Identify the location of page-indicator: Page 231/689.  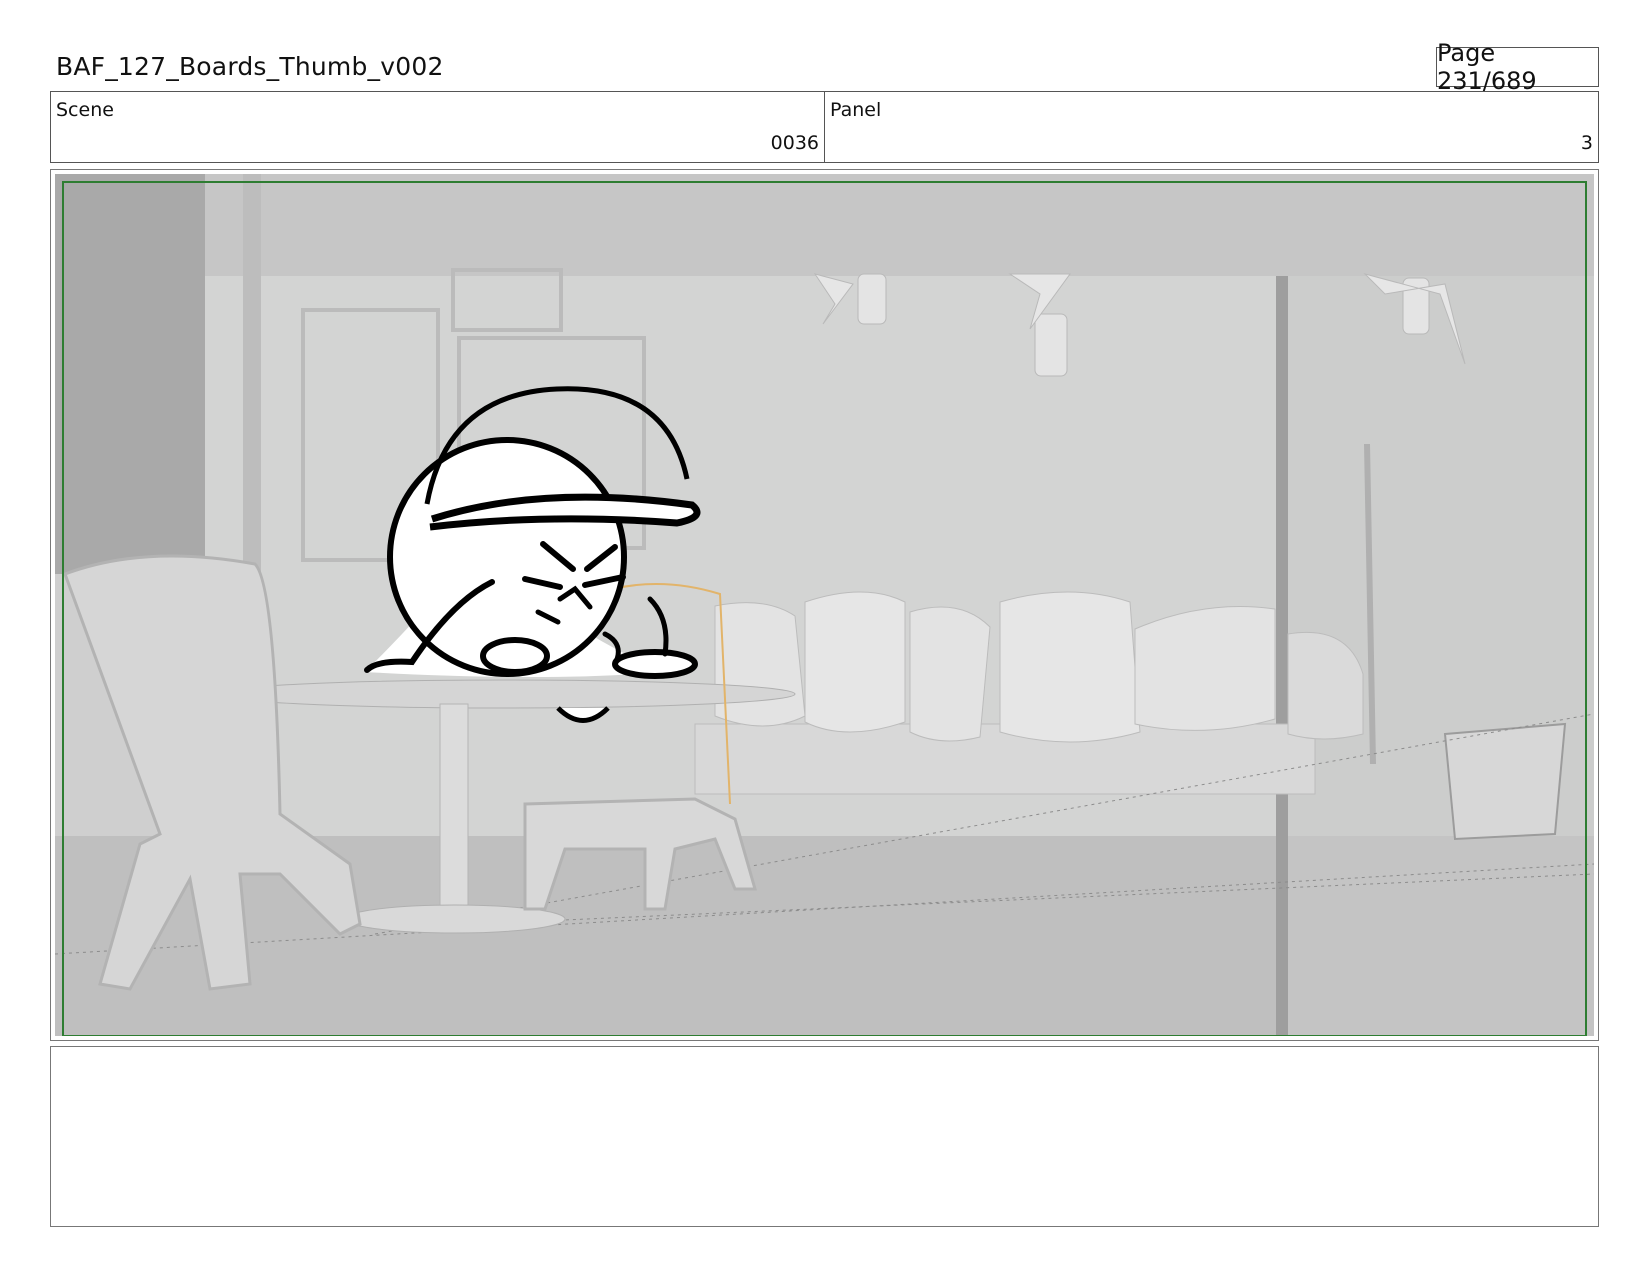
(1517, 67).